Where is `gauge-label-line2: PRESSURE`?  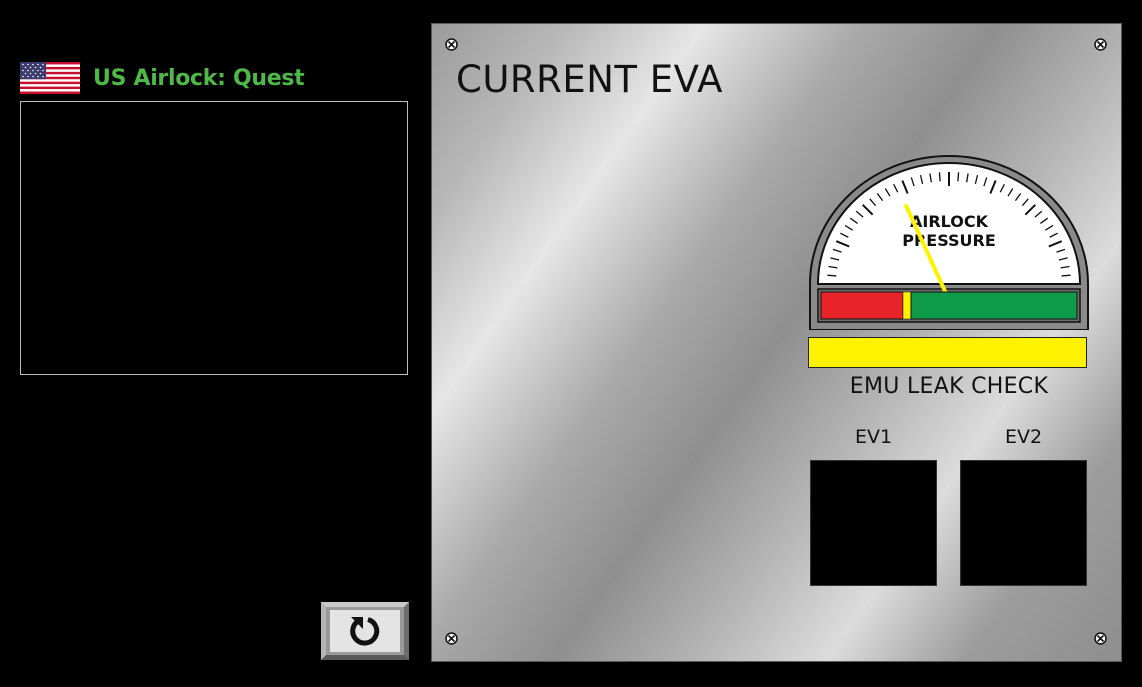 gauge-label-line2: PRESSURE is located at coordinates (949, 240).